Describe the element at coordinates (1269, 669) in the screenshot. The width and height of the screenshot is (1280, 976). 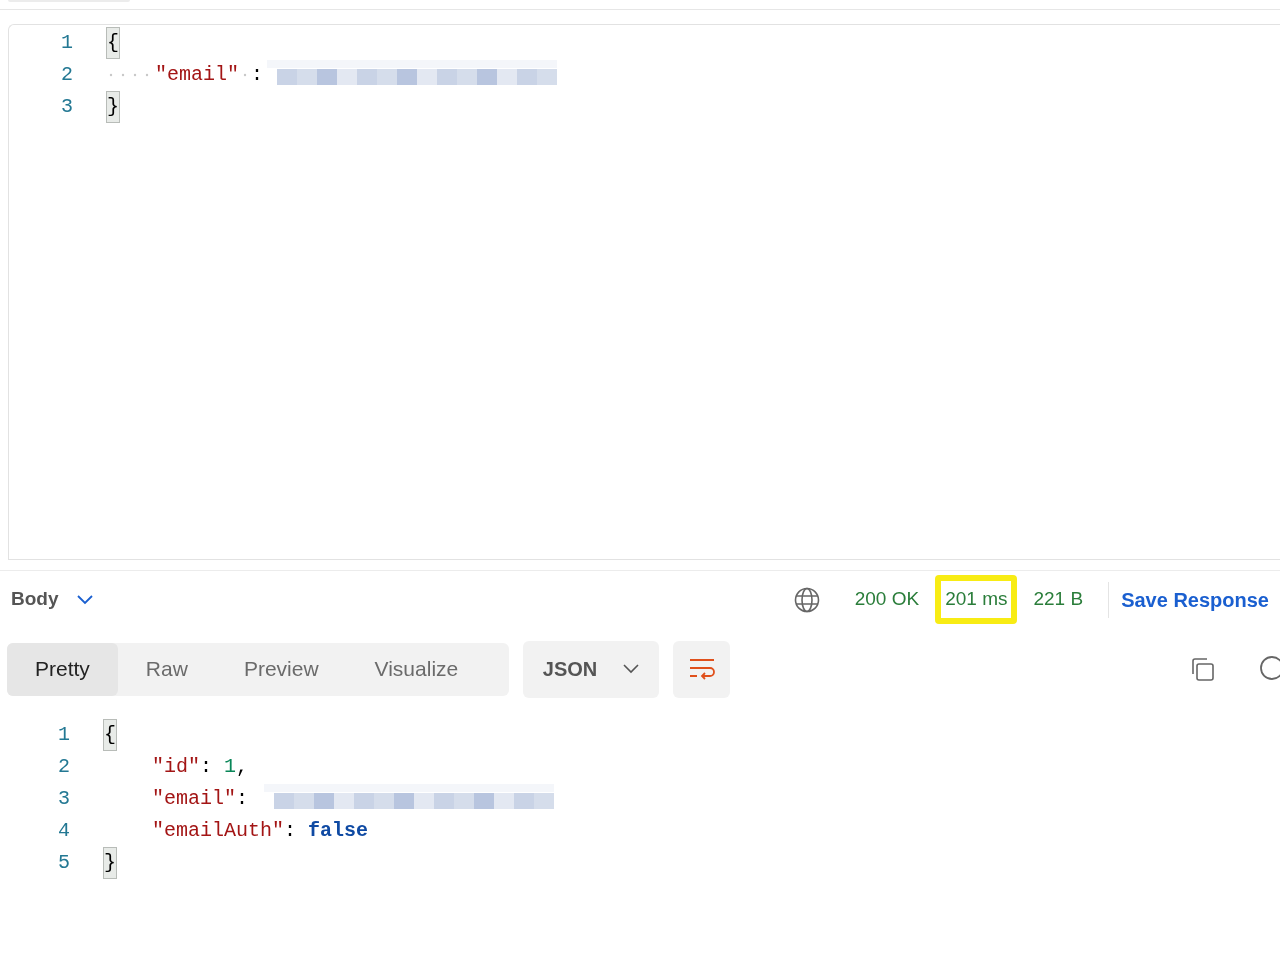
I see `search-icon` at that location.